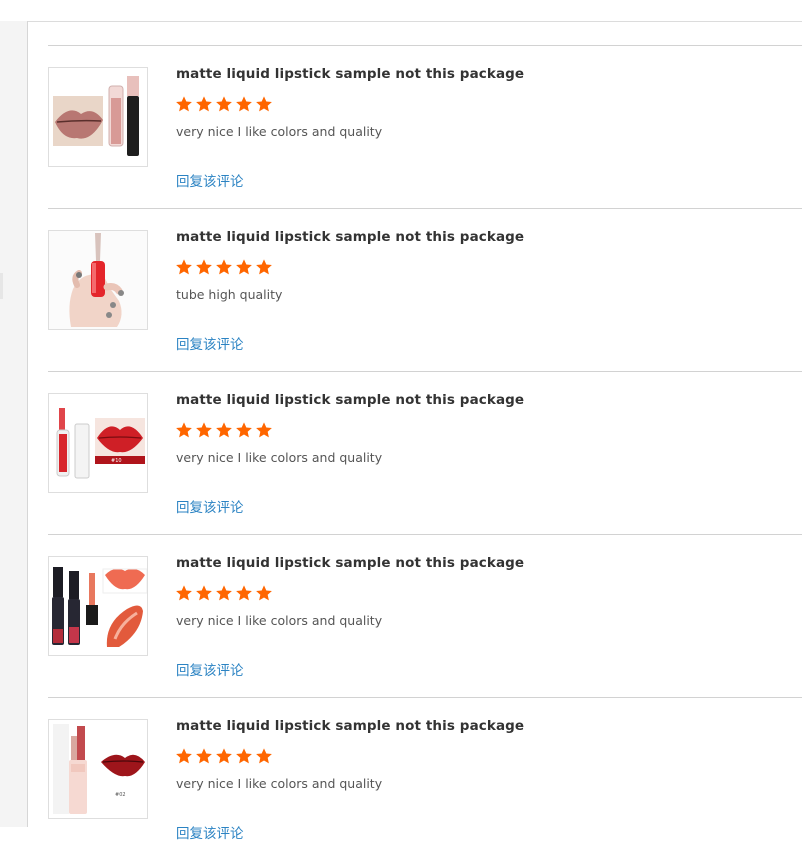  I want to click on black-tubes-coral-lips-photo-icon, so click(98, 606).